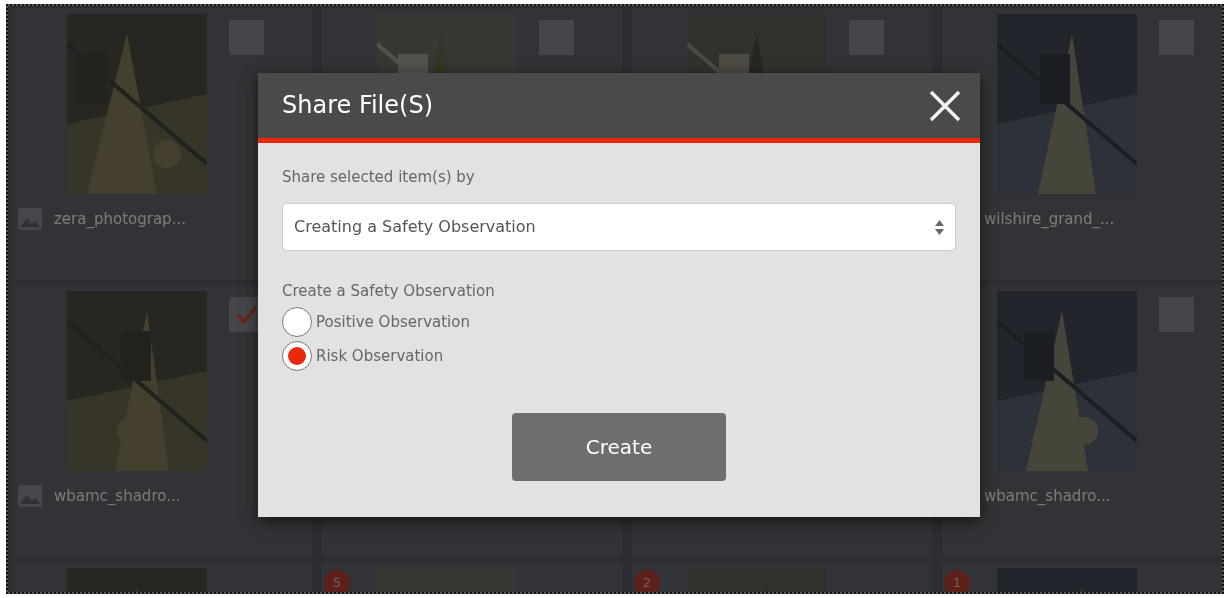 This screenshot has width=1230, height=598. What do you see at coordinates (619, 447) in the screenshot?
I see `create-button: Create` at bounding box center [619, 447].